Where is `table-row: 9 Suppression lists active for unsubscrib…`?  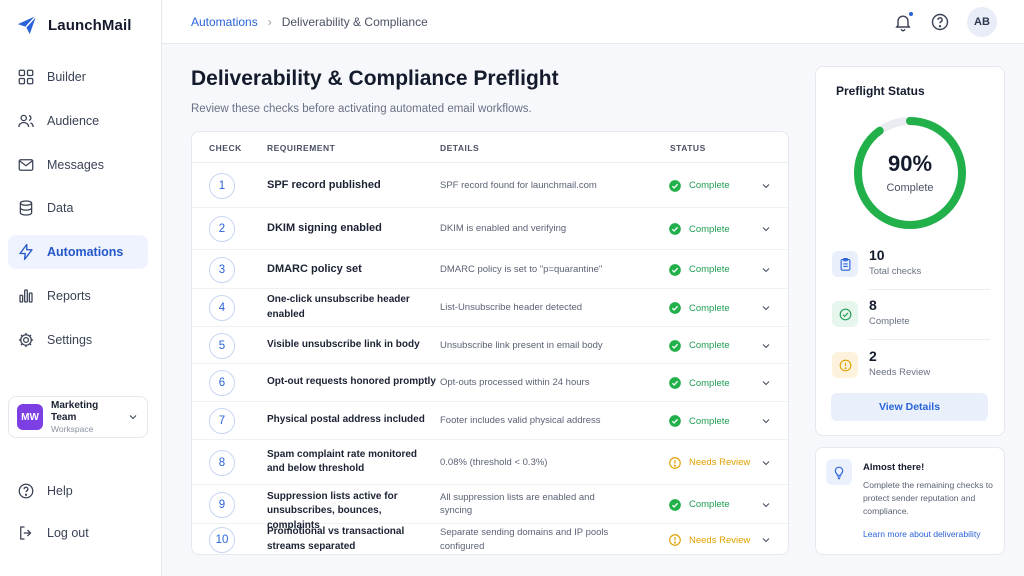 table-row: 9 Suppression lists active for unsubscrib… is located at coordinates (490, 508).